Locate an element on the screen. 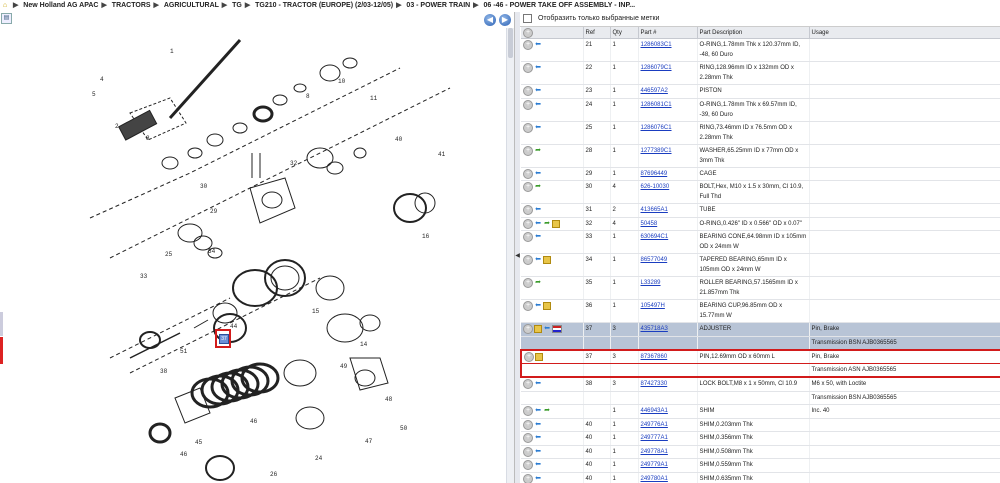  selected-callout: 37 is located at coordinates (223, 338).